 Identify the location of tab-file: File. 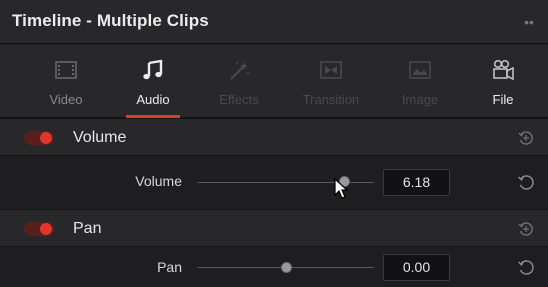
(503, 81).